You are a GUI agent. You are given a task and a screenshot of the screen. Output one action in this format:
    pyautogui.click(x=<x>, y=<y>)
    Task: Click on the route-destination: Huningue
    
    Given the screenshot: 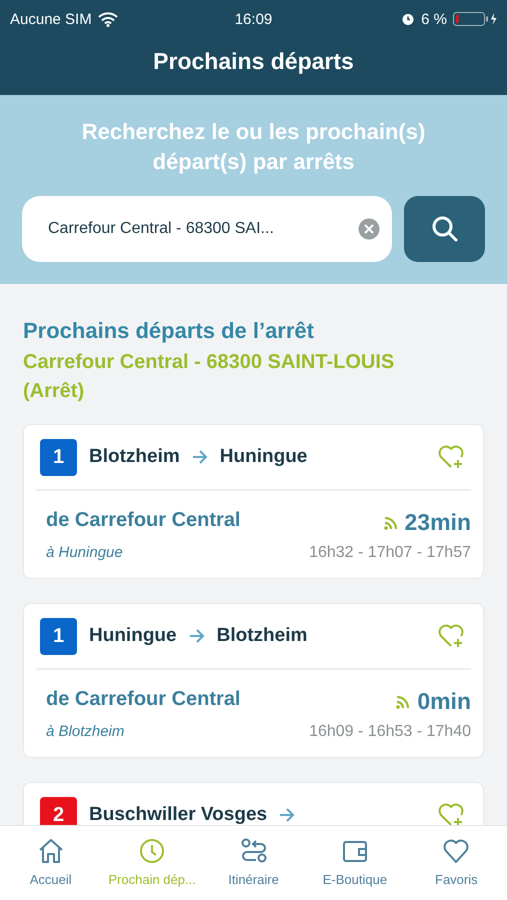 What is the action you would take?
    pyautogui.click(x=264, y=457)
    